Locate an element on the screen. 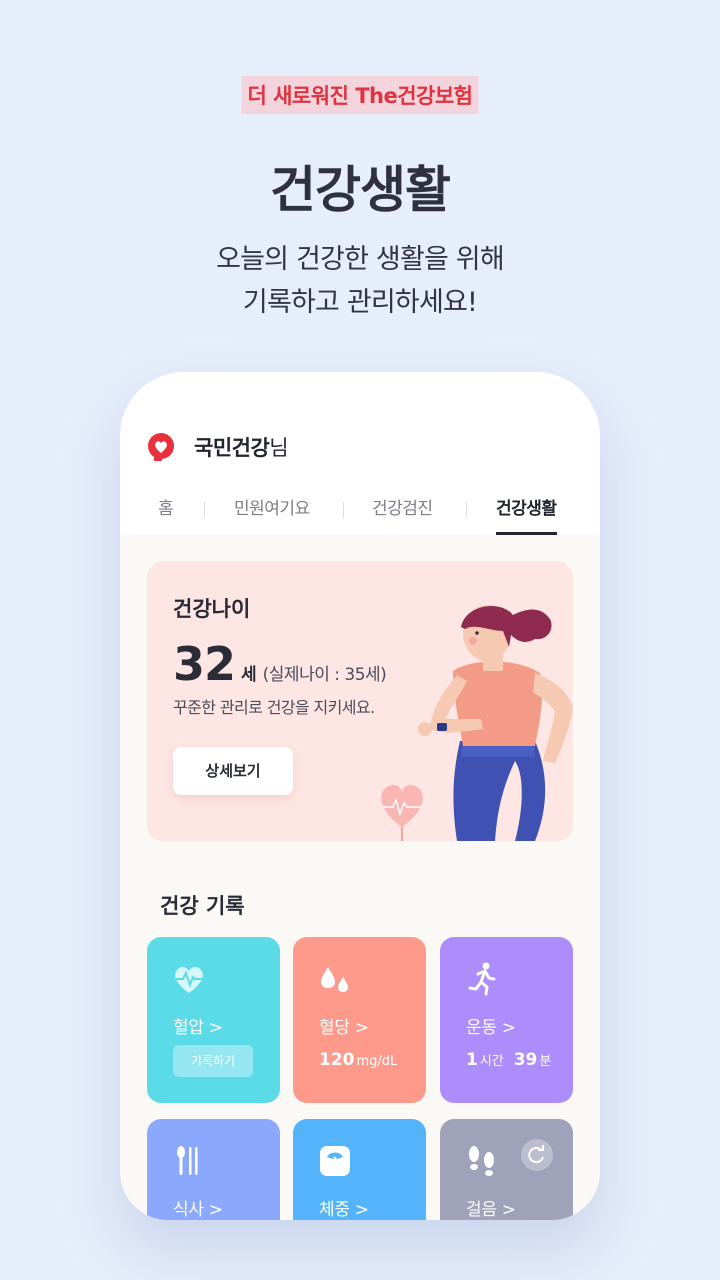 The width and height of the screenshot is (720, 1280). exercise-hours: 1 is located at coordinates (472, 1060).